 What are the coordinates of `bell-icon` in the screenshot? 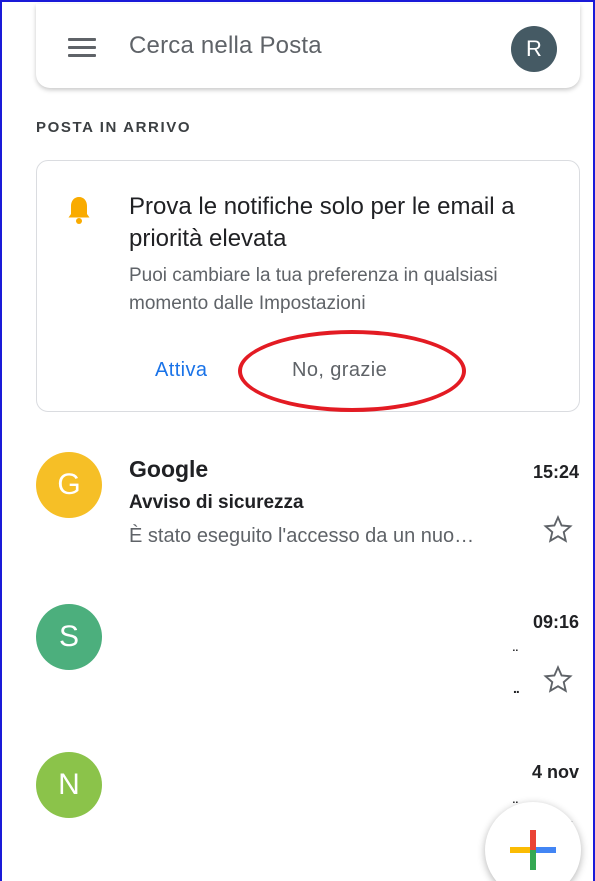 It's located at (79, 210).